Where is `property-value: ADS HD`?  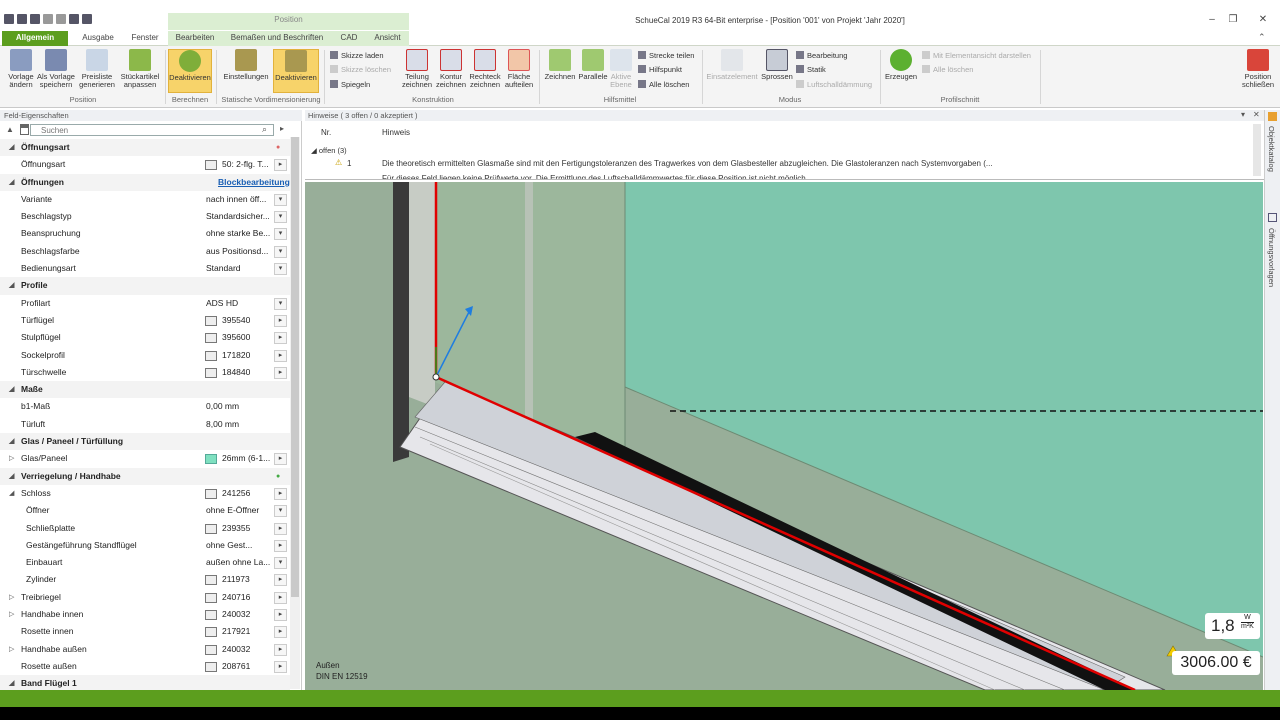
property-value: ADS HD is located at coordinates (239, 303).